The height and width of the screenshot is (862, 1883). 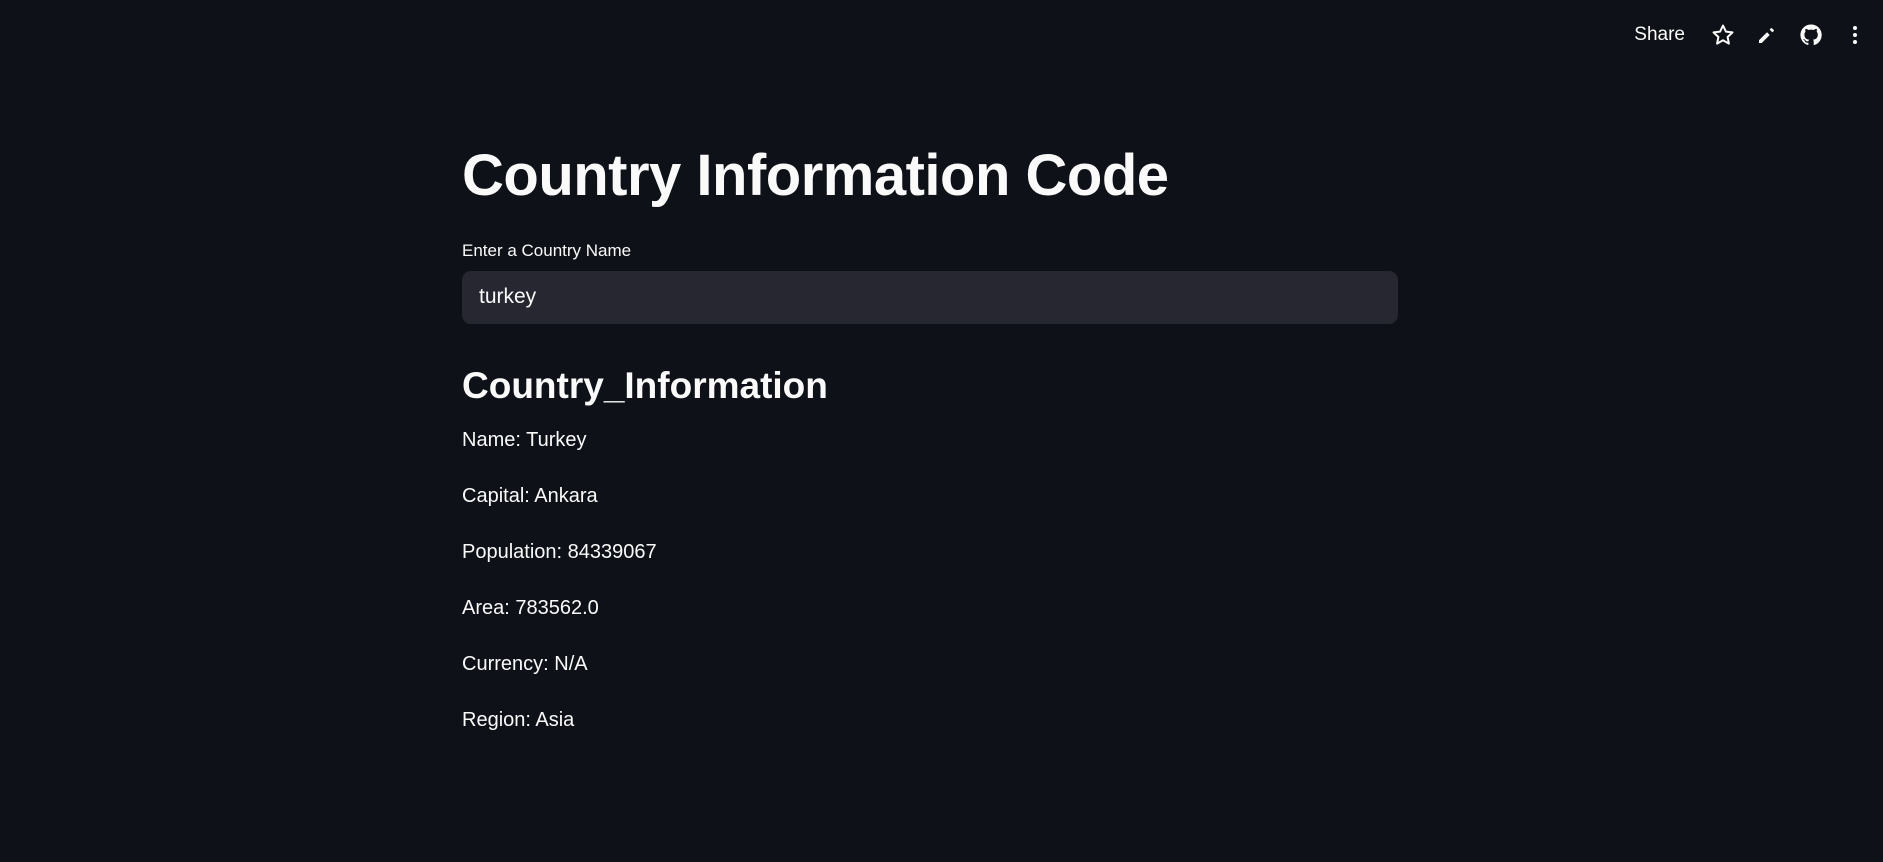 What do you see at coordinates (1855, 35) in the screenshot?
I see `more-icon` at bounding box center [1855, 35].